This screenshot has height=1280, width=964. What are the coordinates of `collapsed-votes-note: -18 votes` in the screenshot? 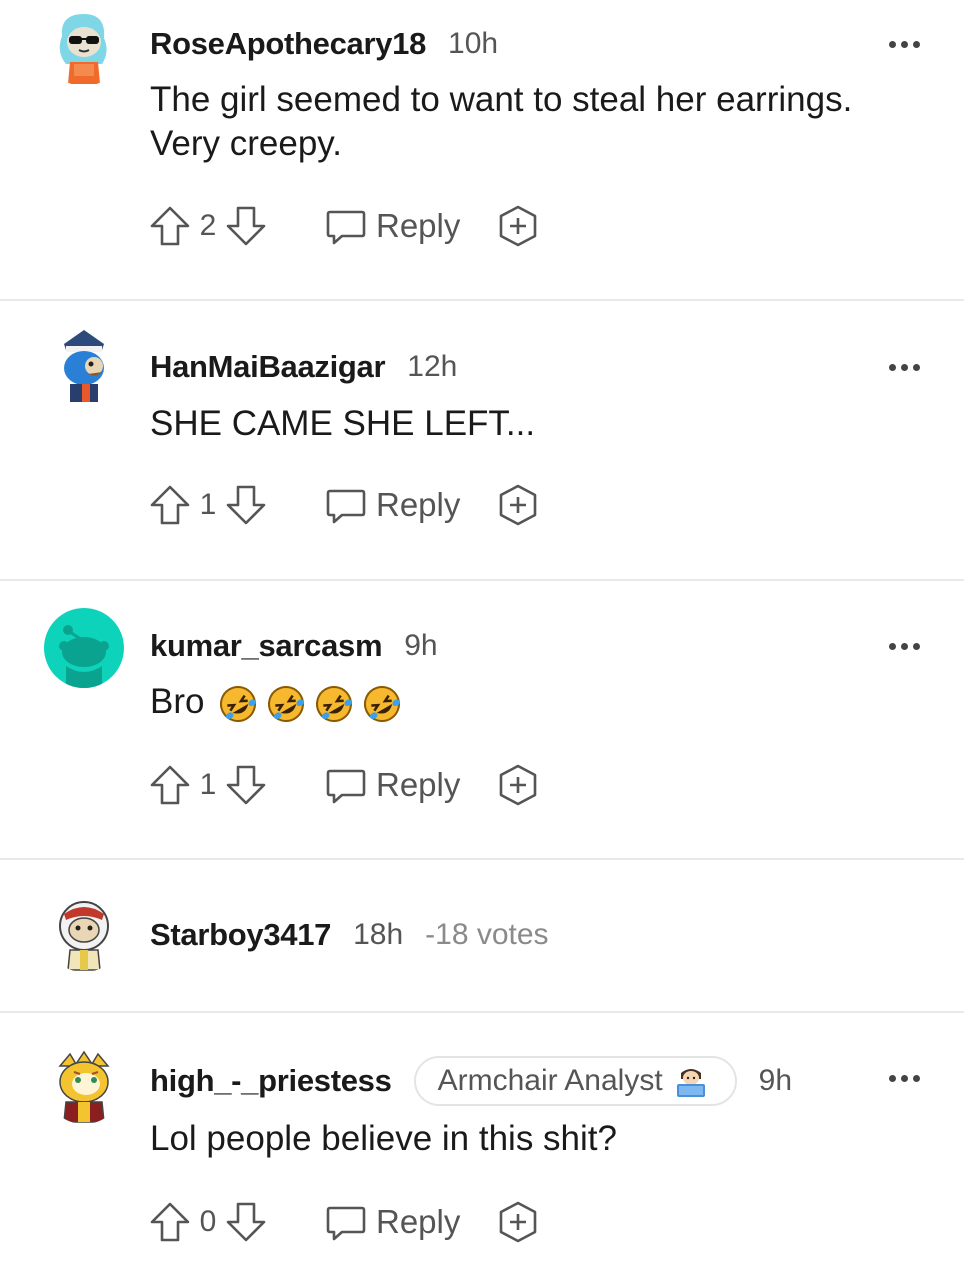 It's located at (487, 934).